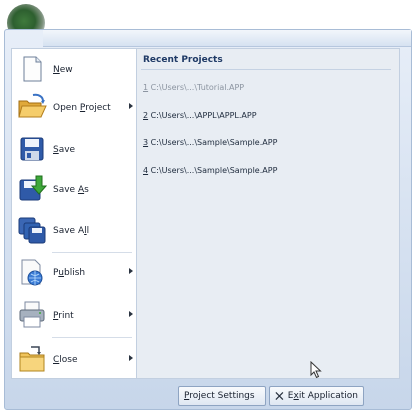 This screenshot has width=414, height=411. I want to click on close-folder-icon, so click(32, 359).